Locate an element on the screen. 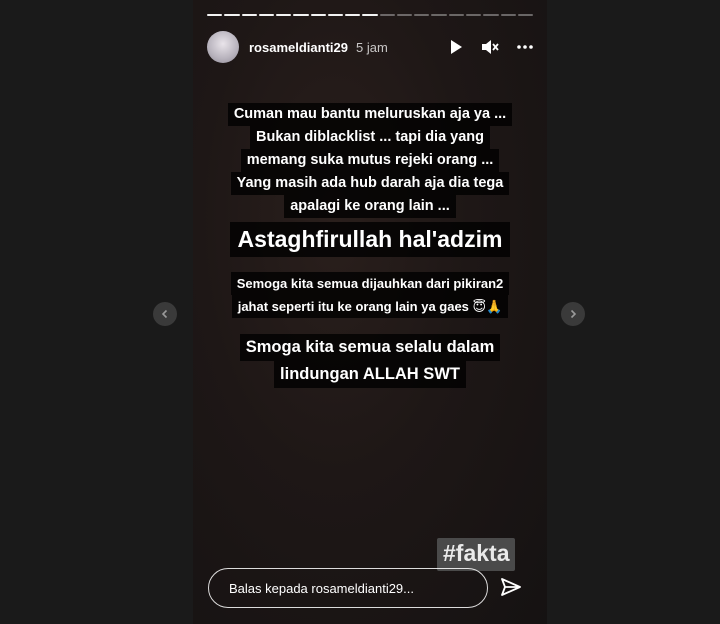 This screenshot has height=624, width=720. story-header: rosameldianti29 5 jam is located at coordinates (370, 47).